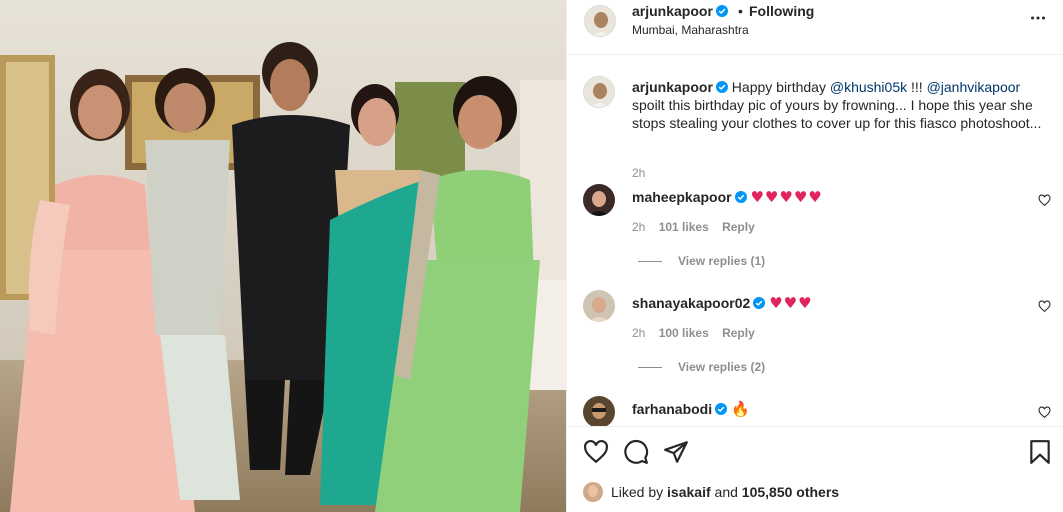 This screenshot has width=1063, height=512. Describe the element at coordinates (1038, 18) in the screenshot. I see `more-options-icon` at that location.